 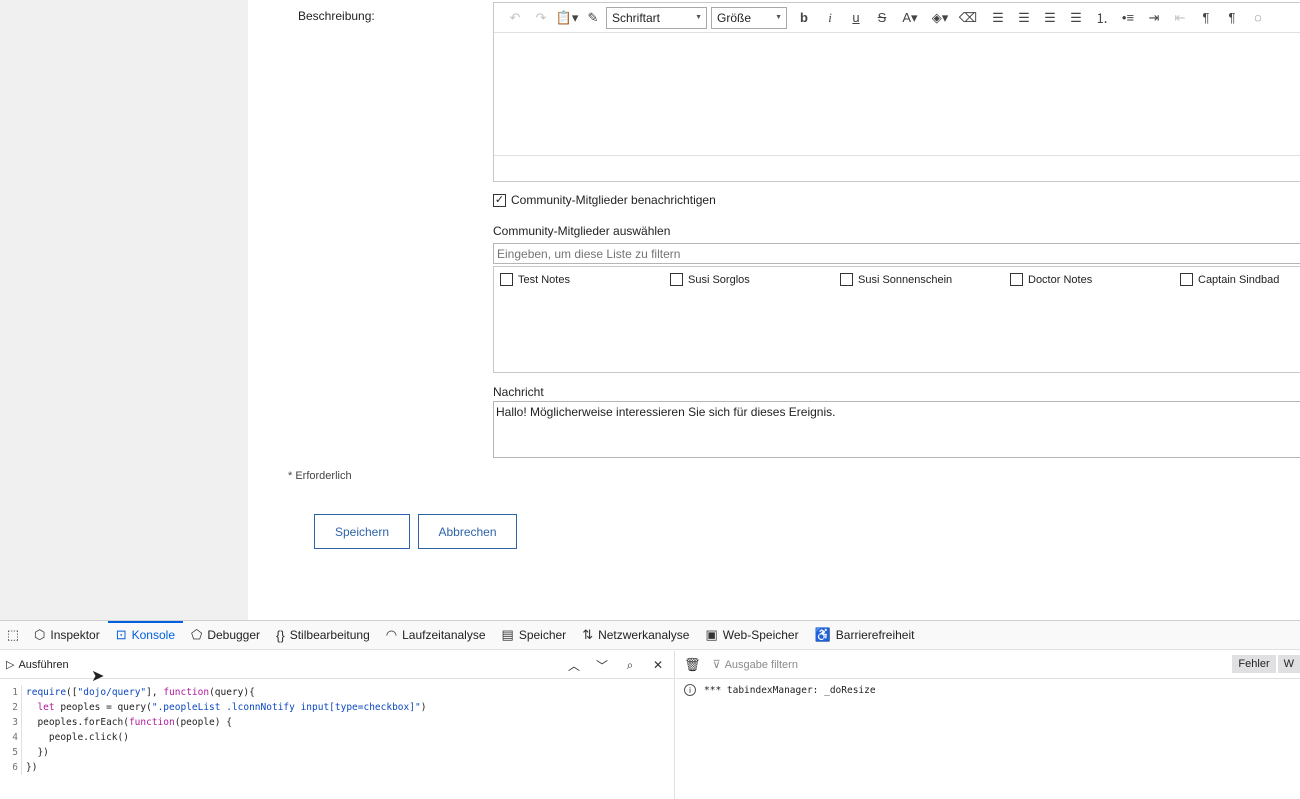 What do you see at coordinates (1232, 18) in the screenshot?
I see `rtl-icon: ¶` at bounding box center [1232, 18].